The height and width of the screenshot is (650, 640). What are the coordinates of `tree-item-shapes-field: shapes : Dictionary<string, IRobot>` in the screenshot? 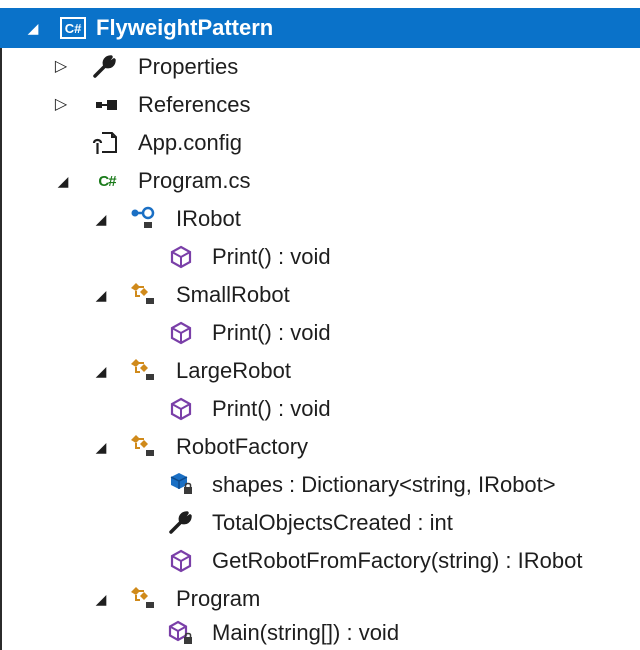 It's located at (320, 485).